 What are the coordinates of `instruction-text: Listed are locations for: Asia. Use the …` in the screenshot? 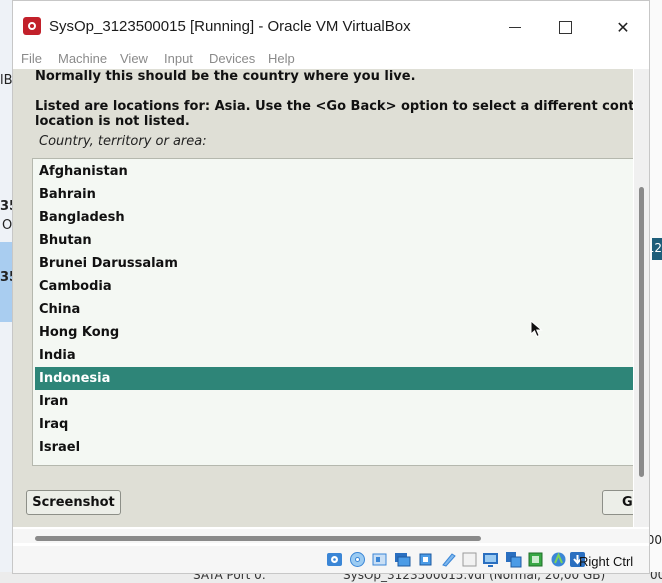 It's located at (334, 106).